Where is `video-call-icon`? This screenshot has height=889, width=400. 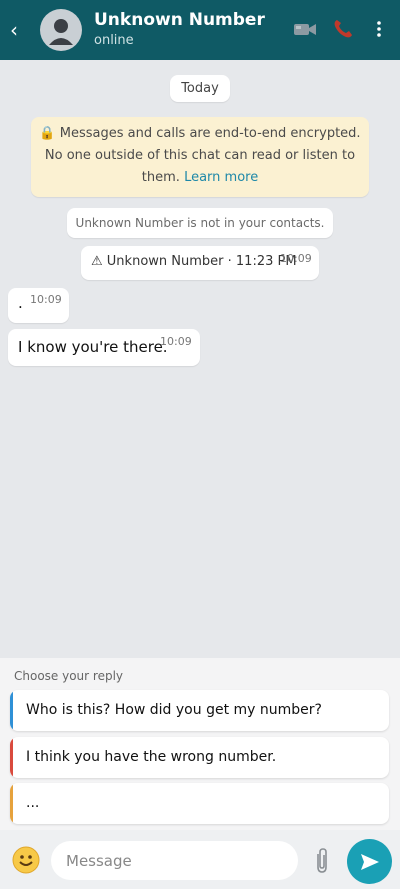
video-call-icon is located at coordinates (305, 29).